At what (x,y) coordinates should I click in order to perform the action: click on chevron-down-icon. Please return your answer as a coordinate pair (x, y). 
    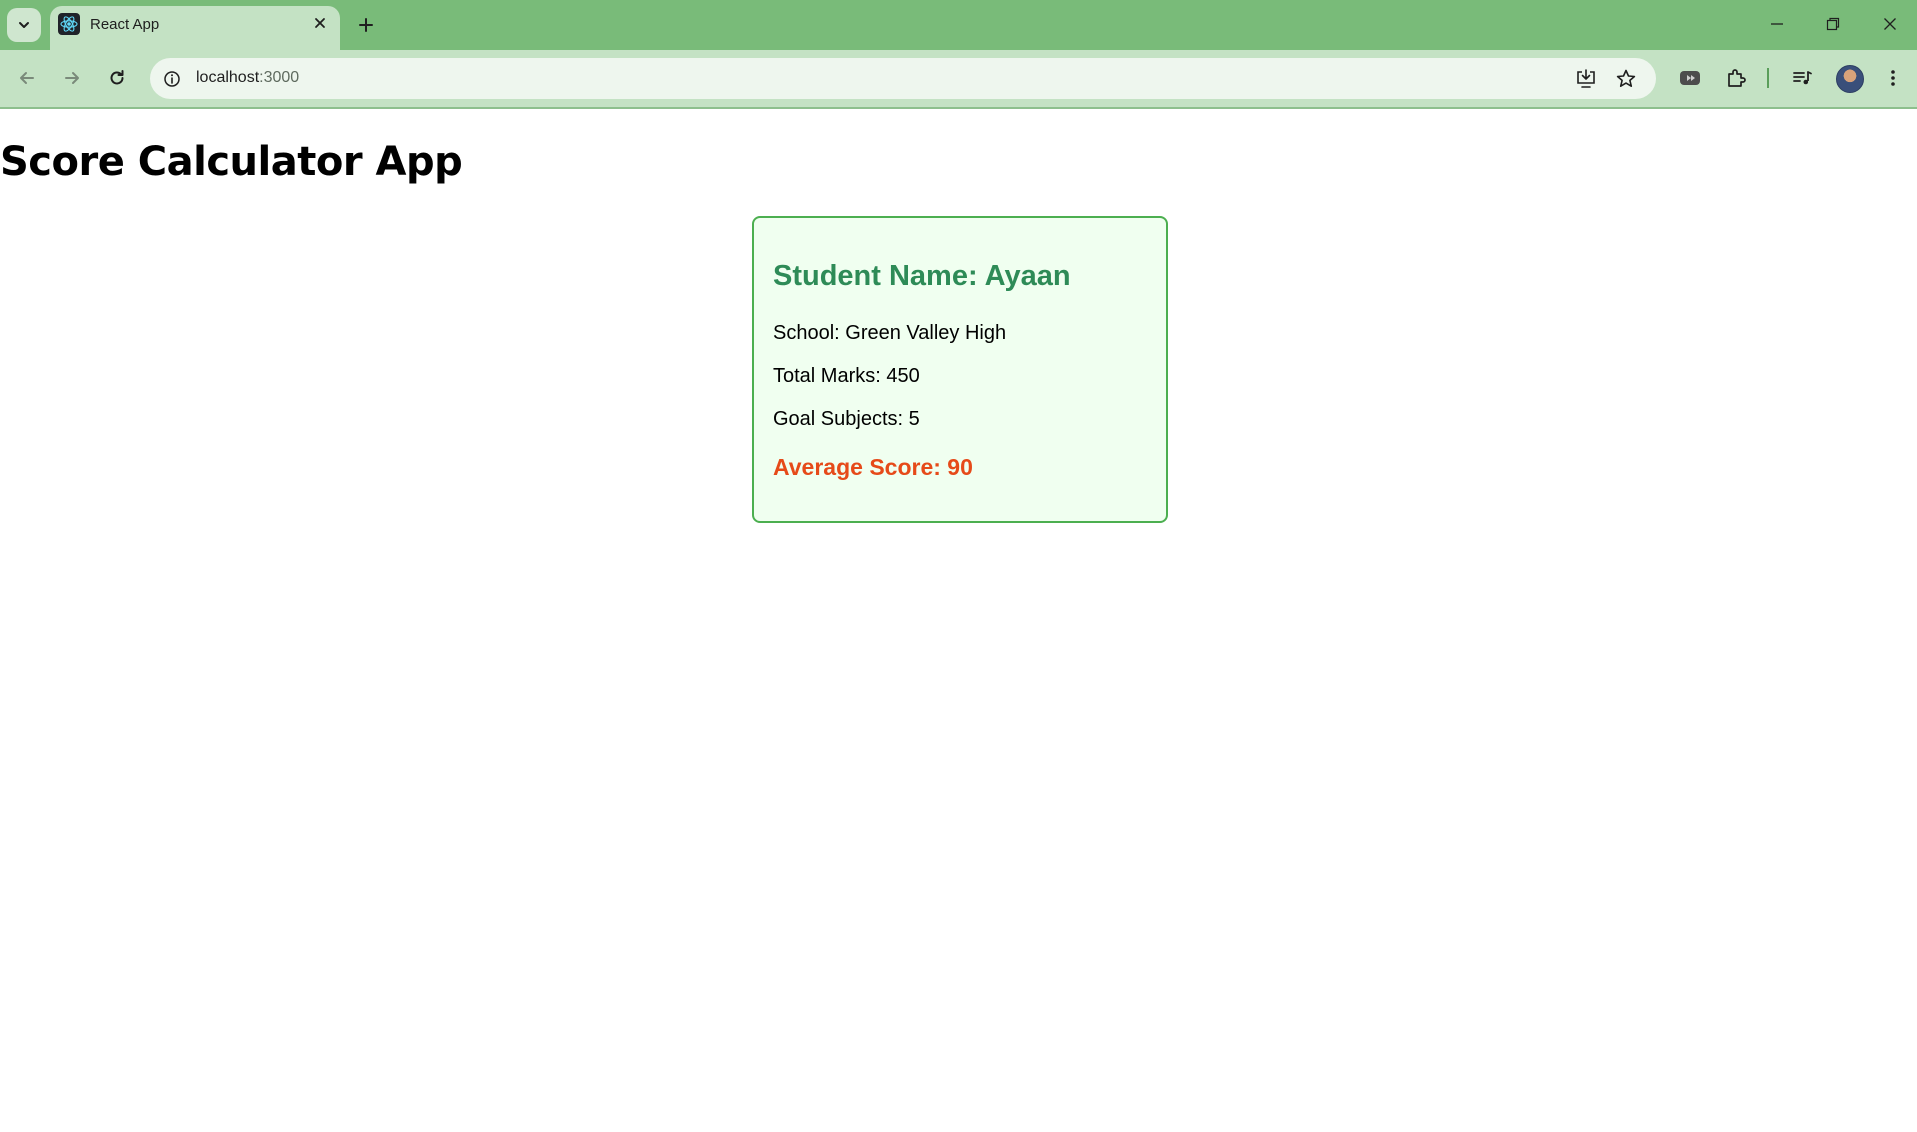
    Looking at the image, I should click on (24, 25).